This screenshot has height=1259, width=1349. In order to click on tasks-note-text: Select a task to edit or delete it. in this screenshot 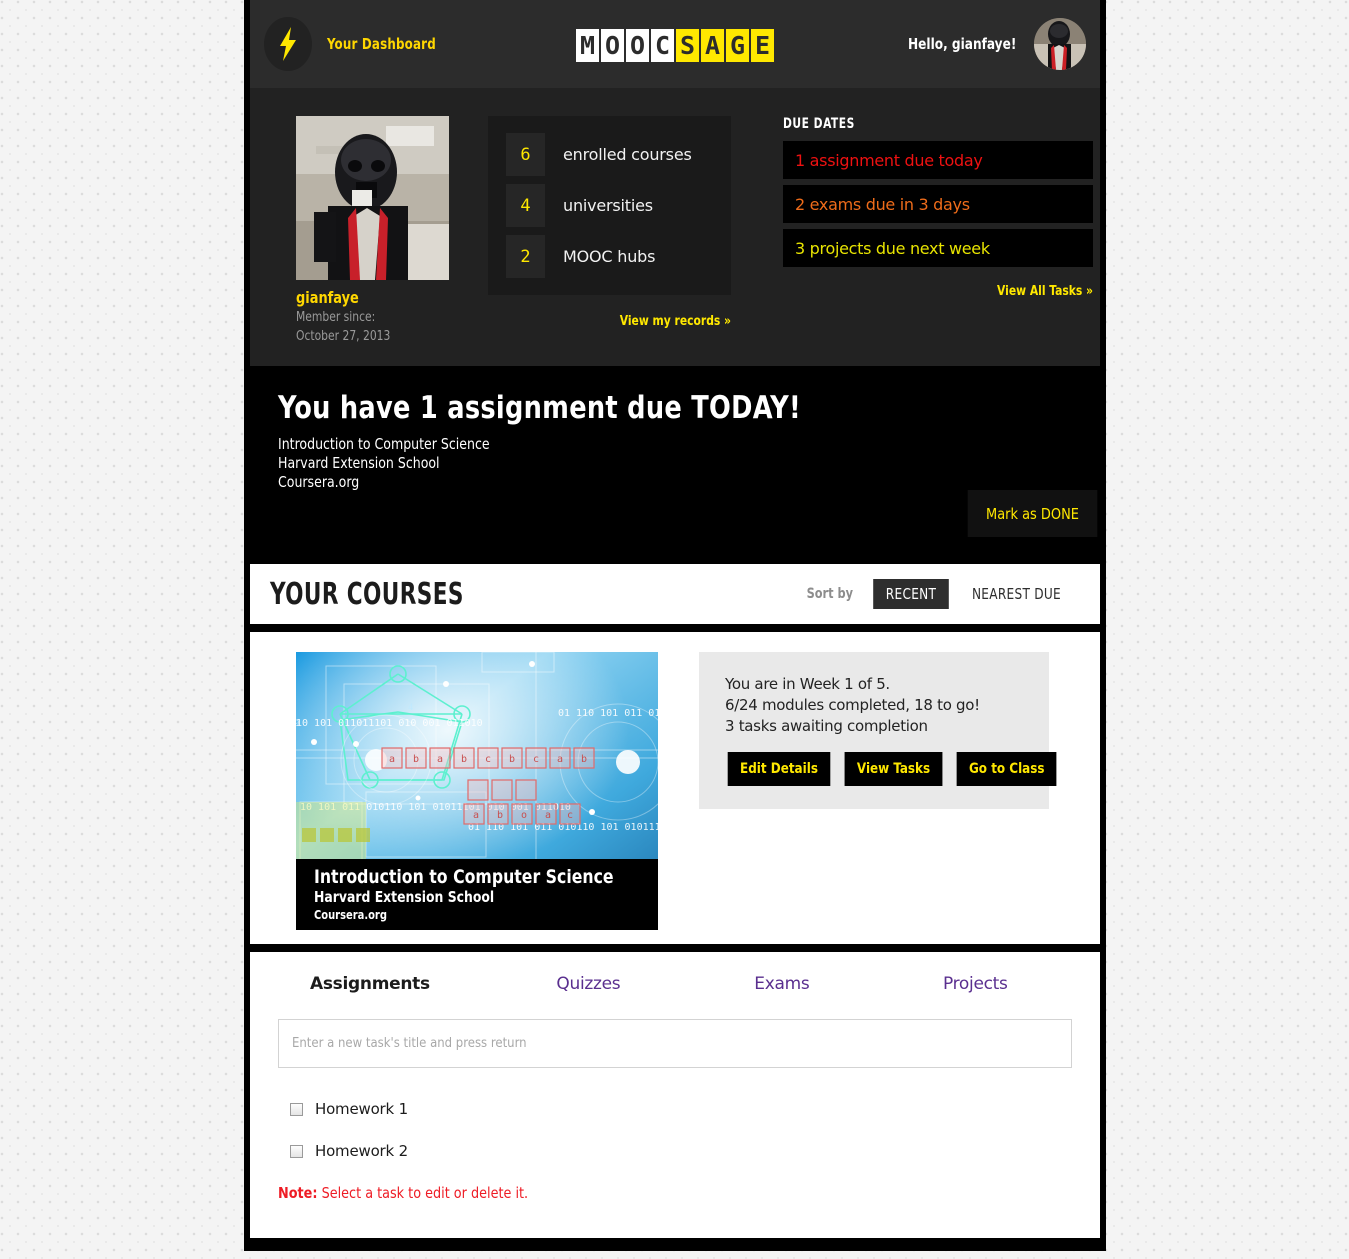, I will do `click(423, 1193)`.